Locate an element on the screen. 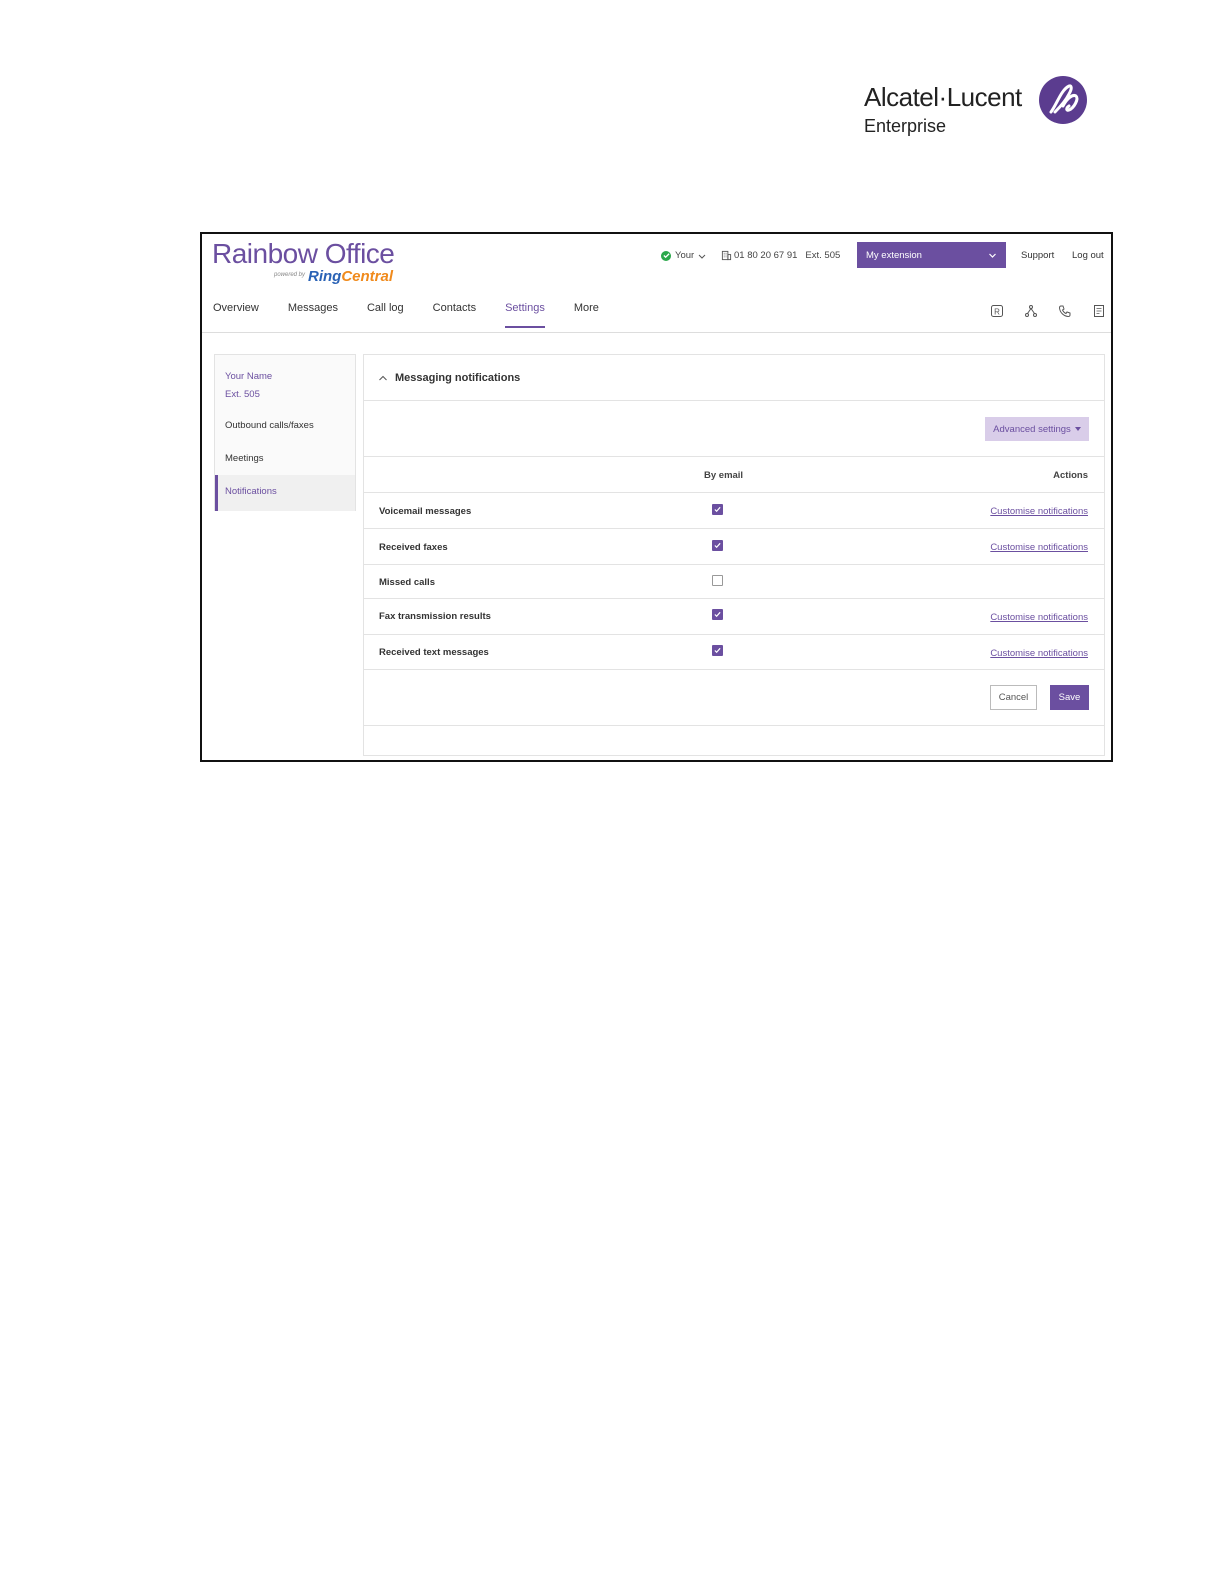 This screenshot has height=1584, width=1224. central-text: Central is located at coordinates (367, 276).